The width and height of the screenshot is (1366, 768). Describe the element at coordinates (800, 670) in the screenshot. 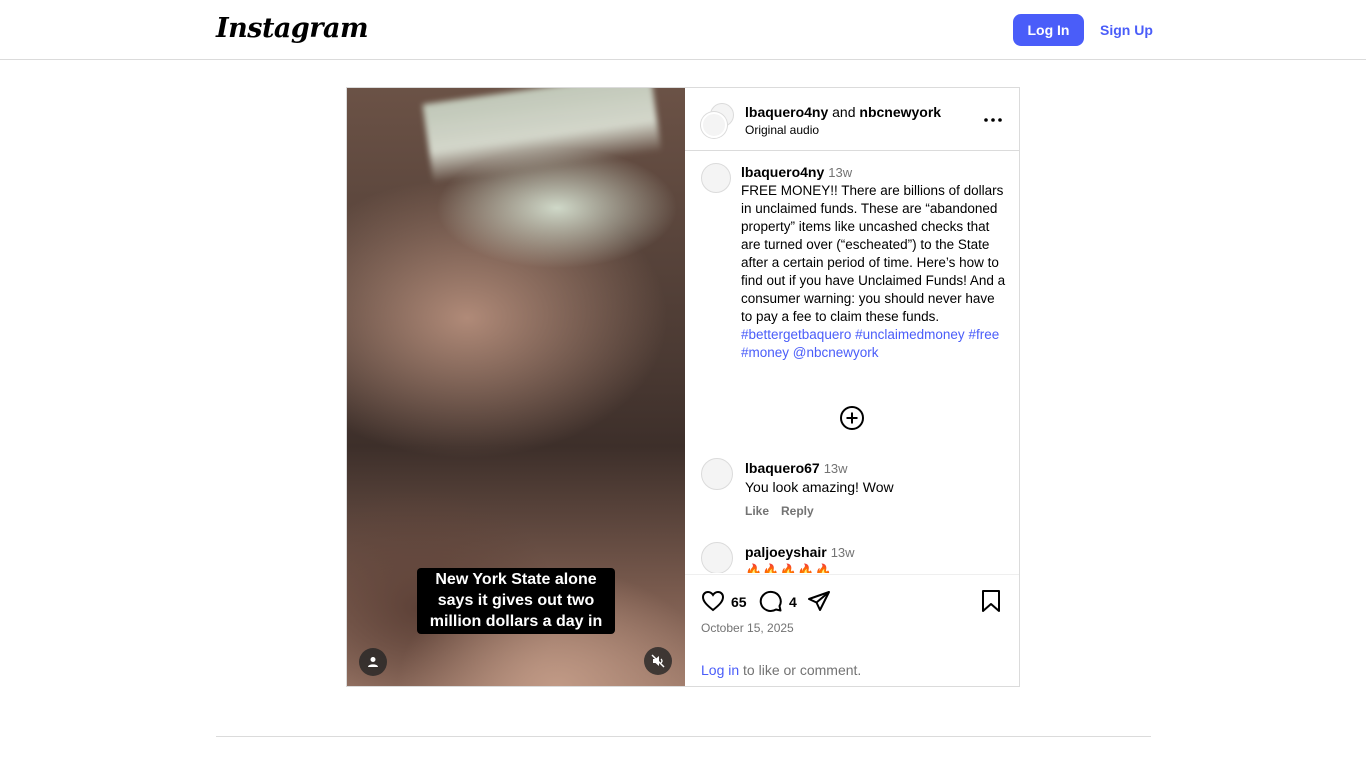

I see `login-prompt-text: to like or comment.` at that location.